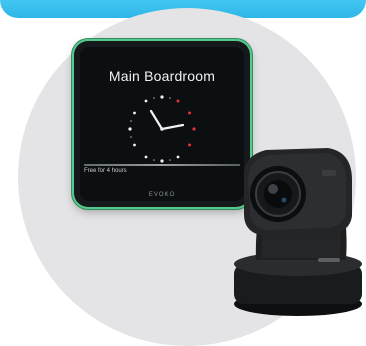  Describe the element at coordinates (162, 195) in the screenshot. I see `brand-logo: EVOKO` at that location.